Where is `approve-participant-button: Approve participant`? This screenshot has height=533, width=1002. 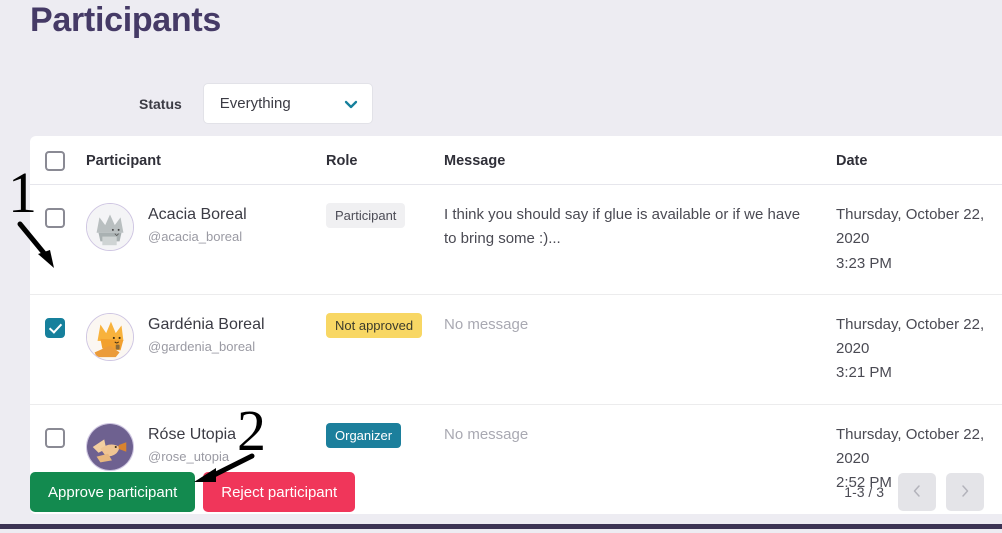 approve-participant-button: Approve participant is located at coordinates (113, 492).